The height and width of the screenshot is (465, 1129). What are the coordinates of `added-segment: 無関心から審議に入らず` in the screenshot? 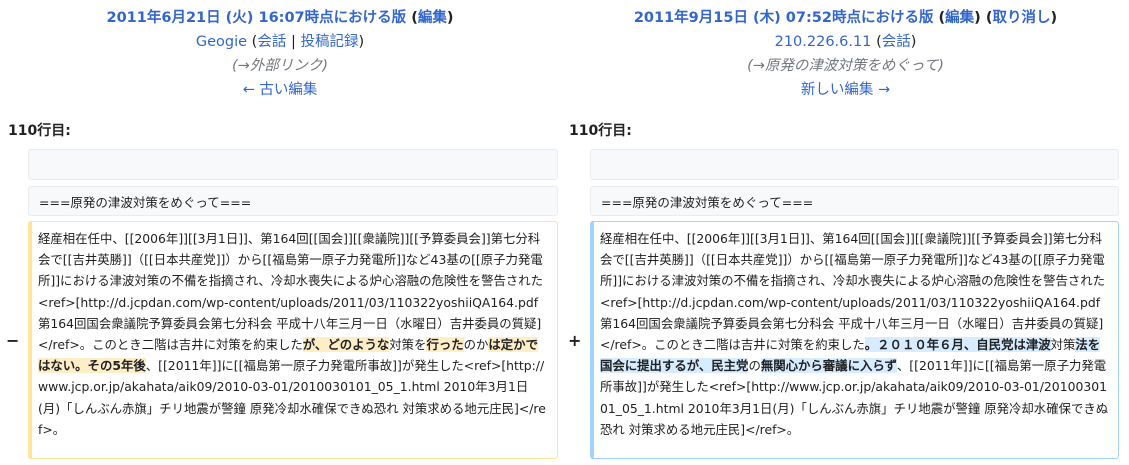 It's located at (828, 366).